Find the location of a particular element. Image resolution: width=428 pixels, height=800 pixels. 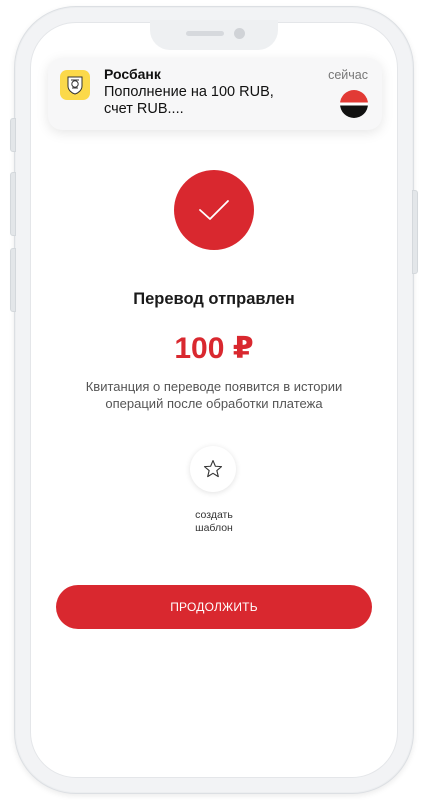

create-template-label-line1: создать is located at coordinates (214, 515).